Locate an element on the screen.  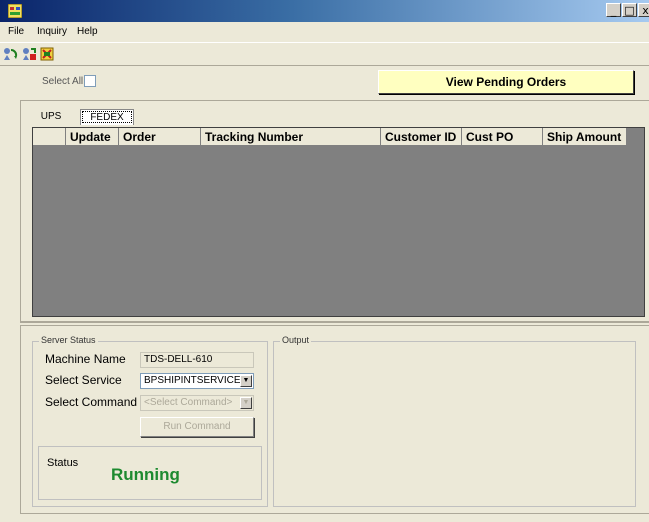
status-value: Running is located at coordinates (145, 474).